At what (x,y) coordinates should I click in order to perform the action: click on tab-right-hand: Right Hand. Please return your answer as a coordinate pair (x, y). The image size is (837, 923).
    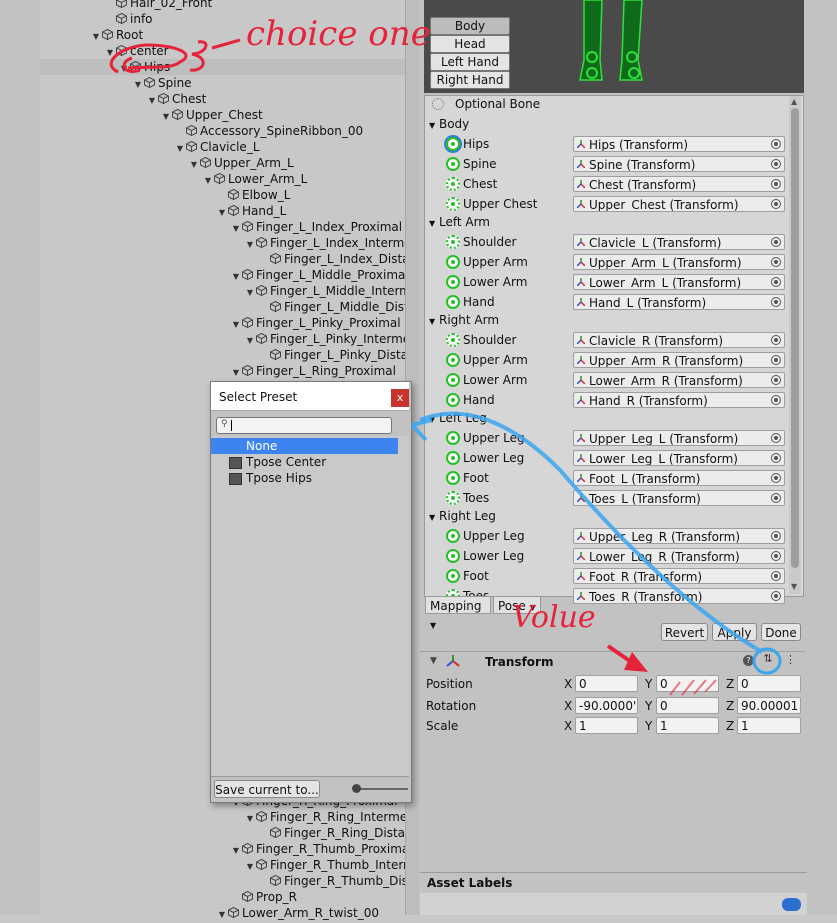
    Looking at the image, I should click on (470, 80).